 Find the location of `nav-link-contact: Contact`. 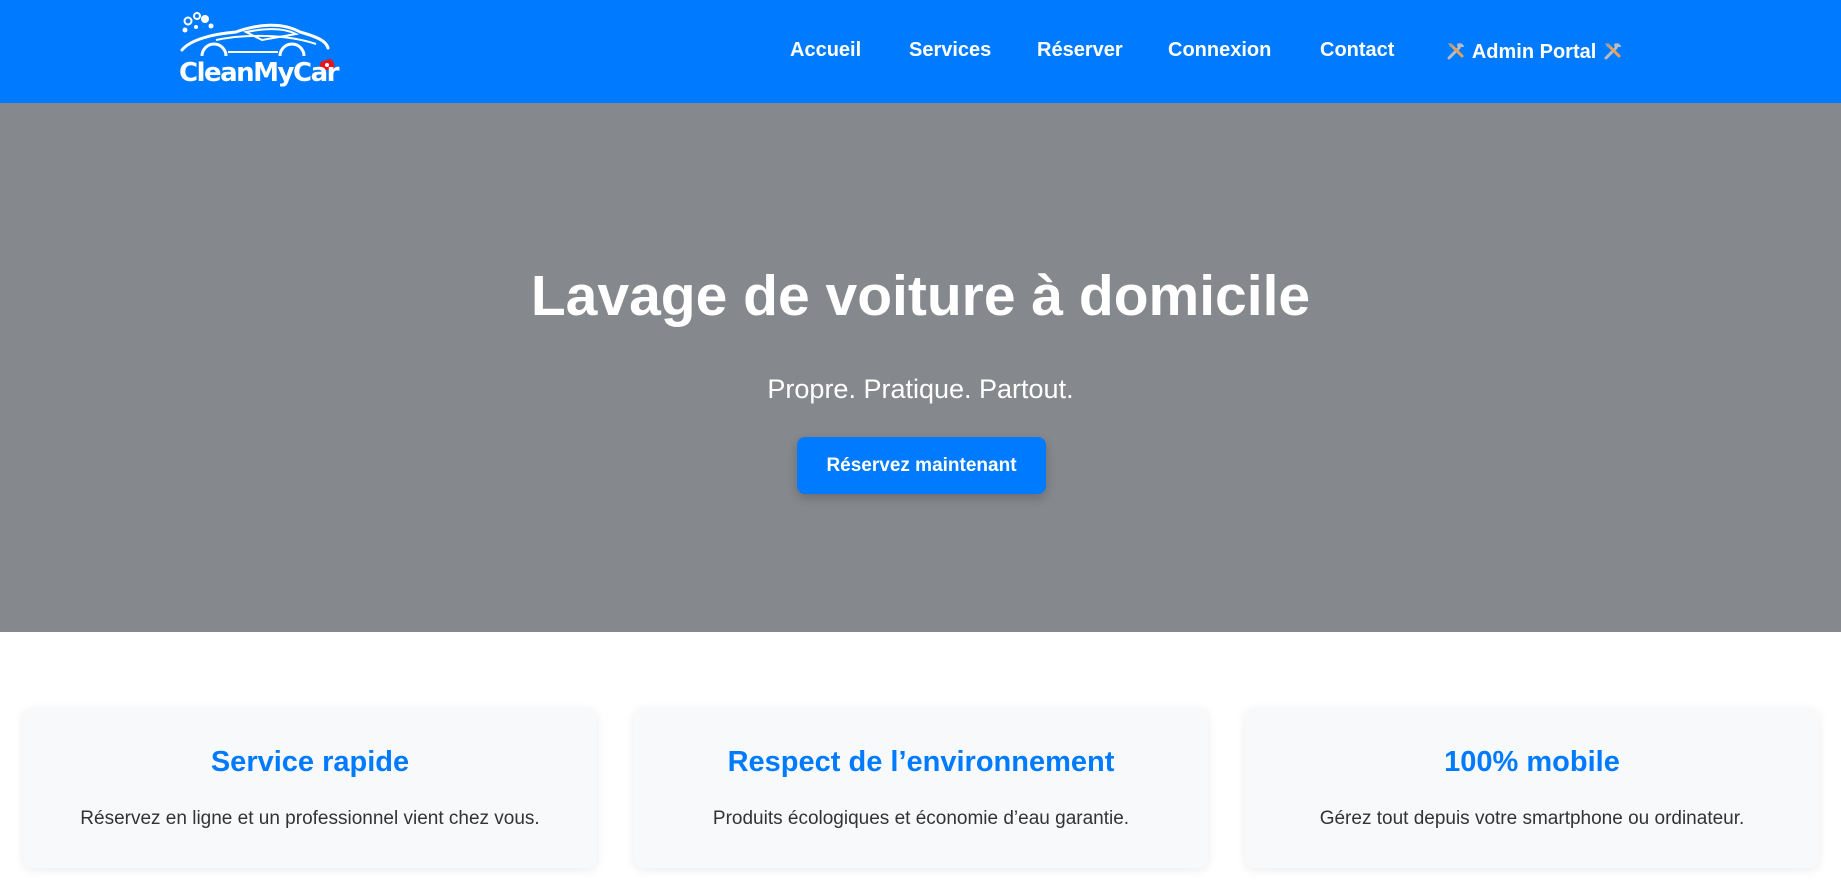

nav-link-contact: Contact is located at coordinates (1357, 50).